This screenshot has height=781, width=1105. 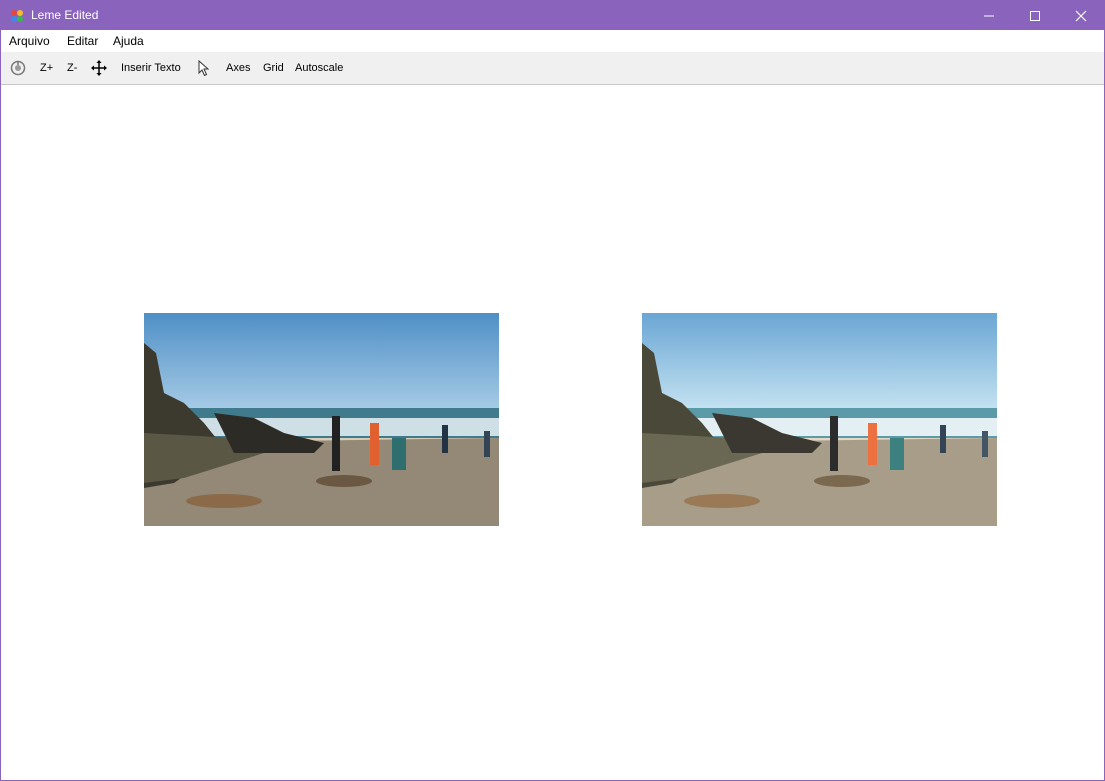 What do you see at coordinates (151, 68) in the screenshot?
I see `insert-text-button: Inserir Texto` at bounding box center [151, 68].